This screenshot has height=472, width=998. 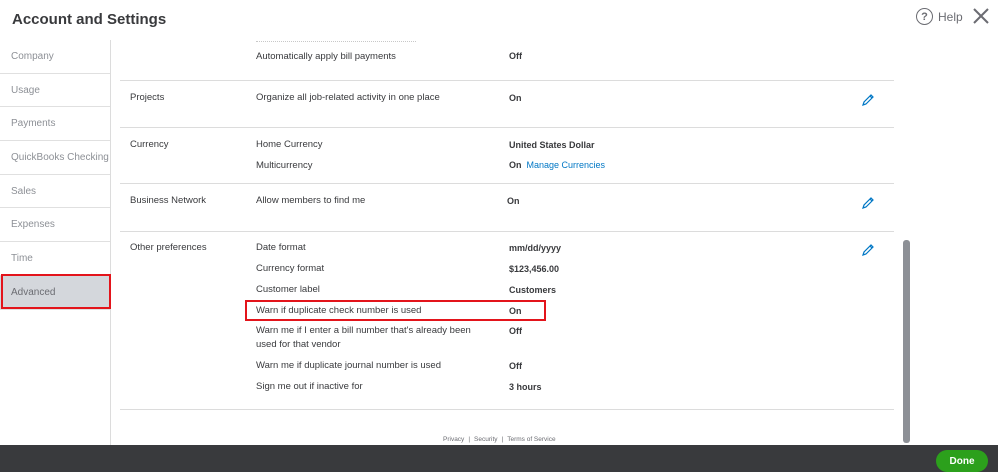 What do you see at coordinates (55, 259) in the screenshot?
I see `sidebar-item-time: Time` at bounding box center [55, 259].